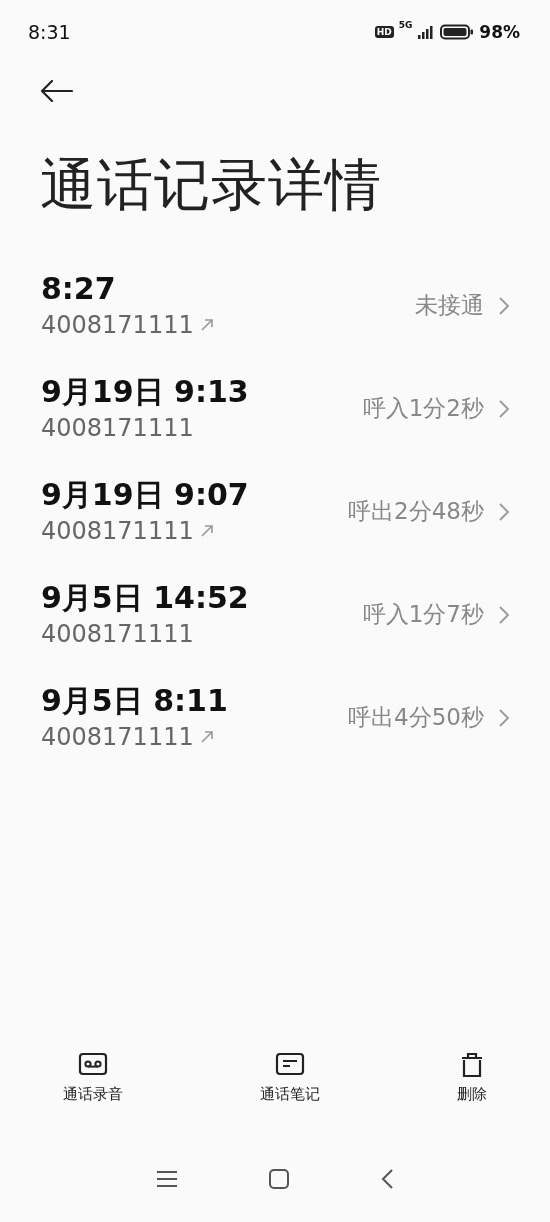 The height and width of the screenshot is (1222, 550). I want to click on call-time: 9月19日 9:13, so click(145, 391).